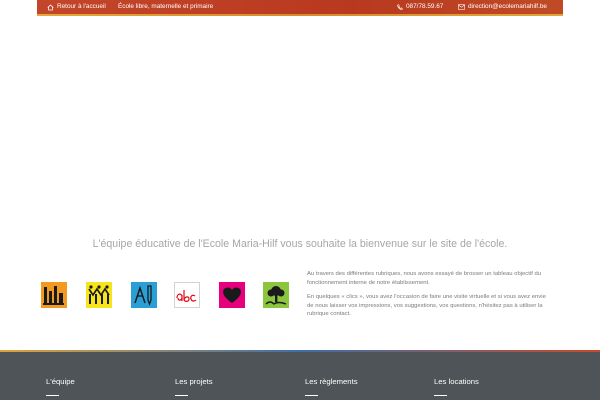  I want to click on home-link: Retour à l'accueil, so click(76, 7).